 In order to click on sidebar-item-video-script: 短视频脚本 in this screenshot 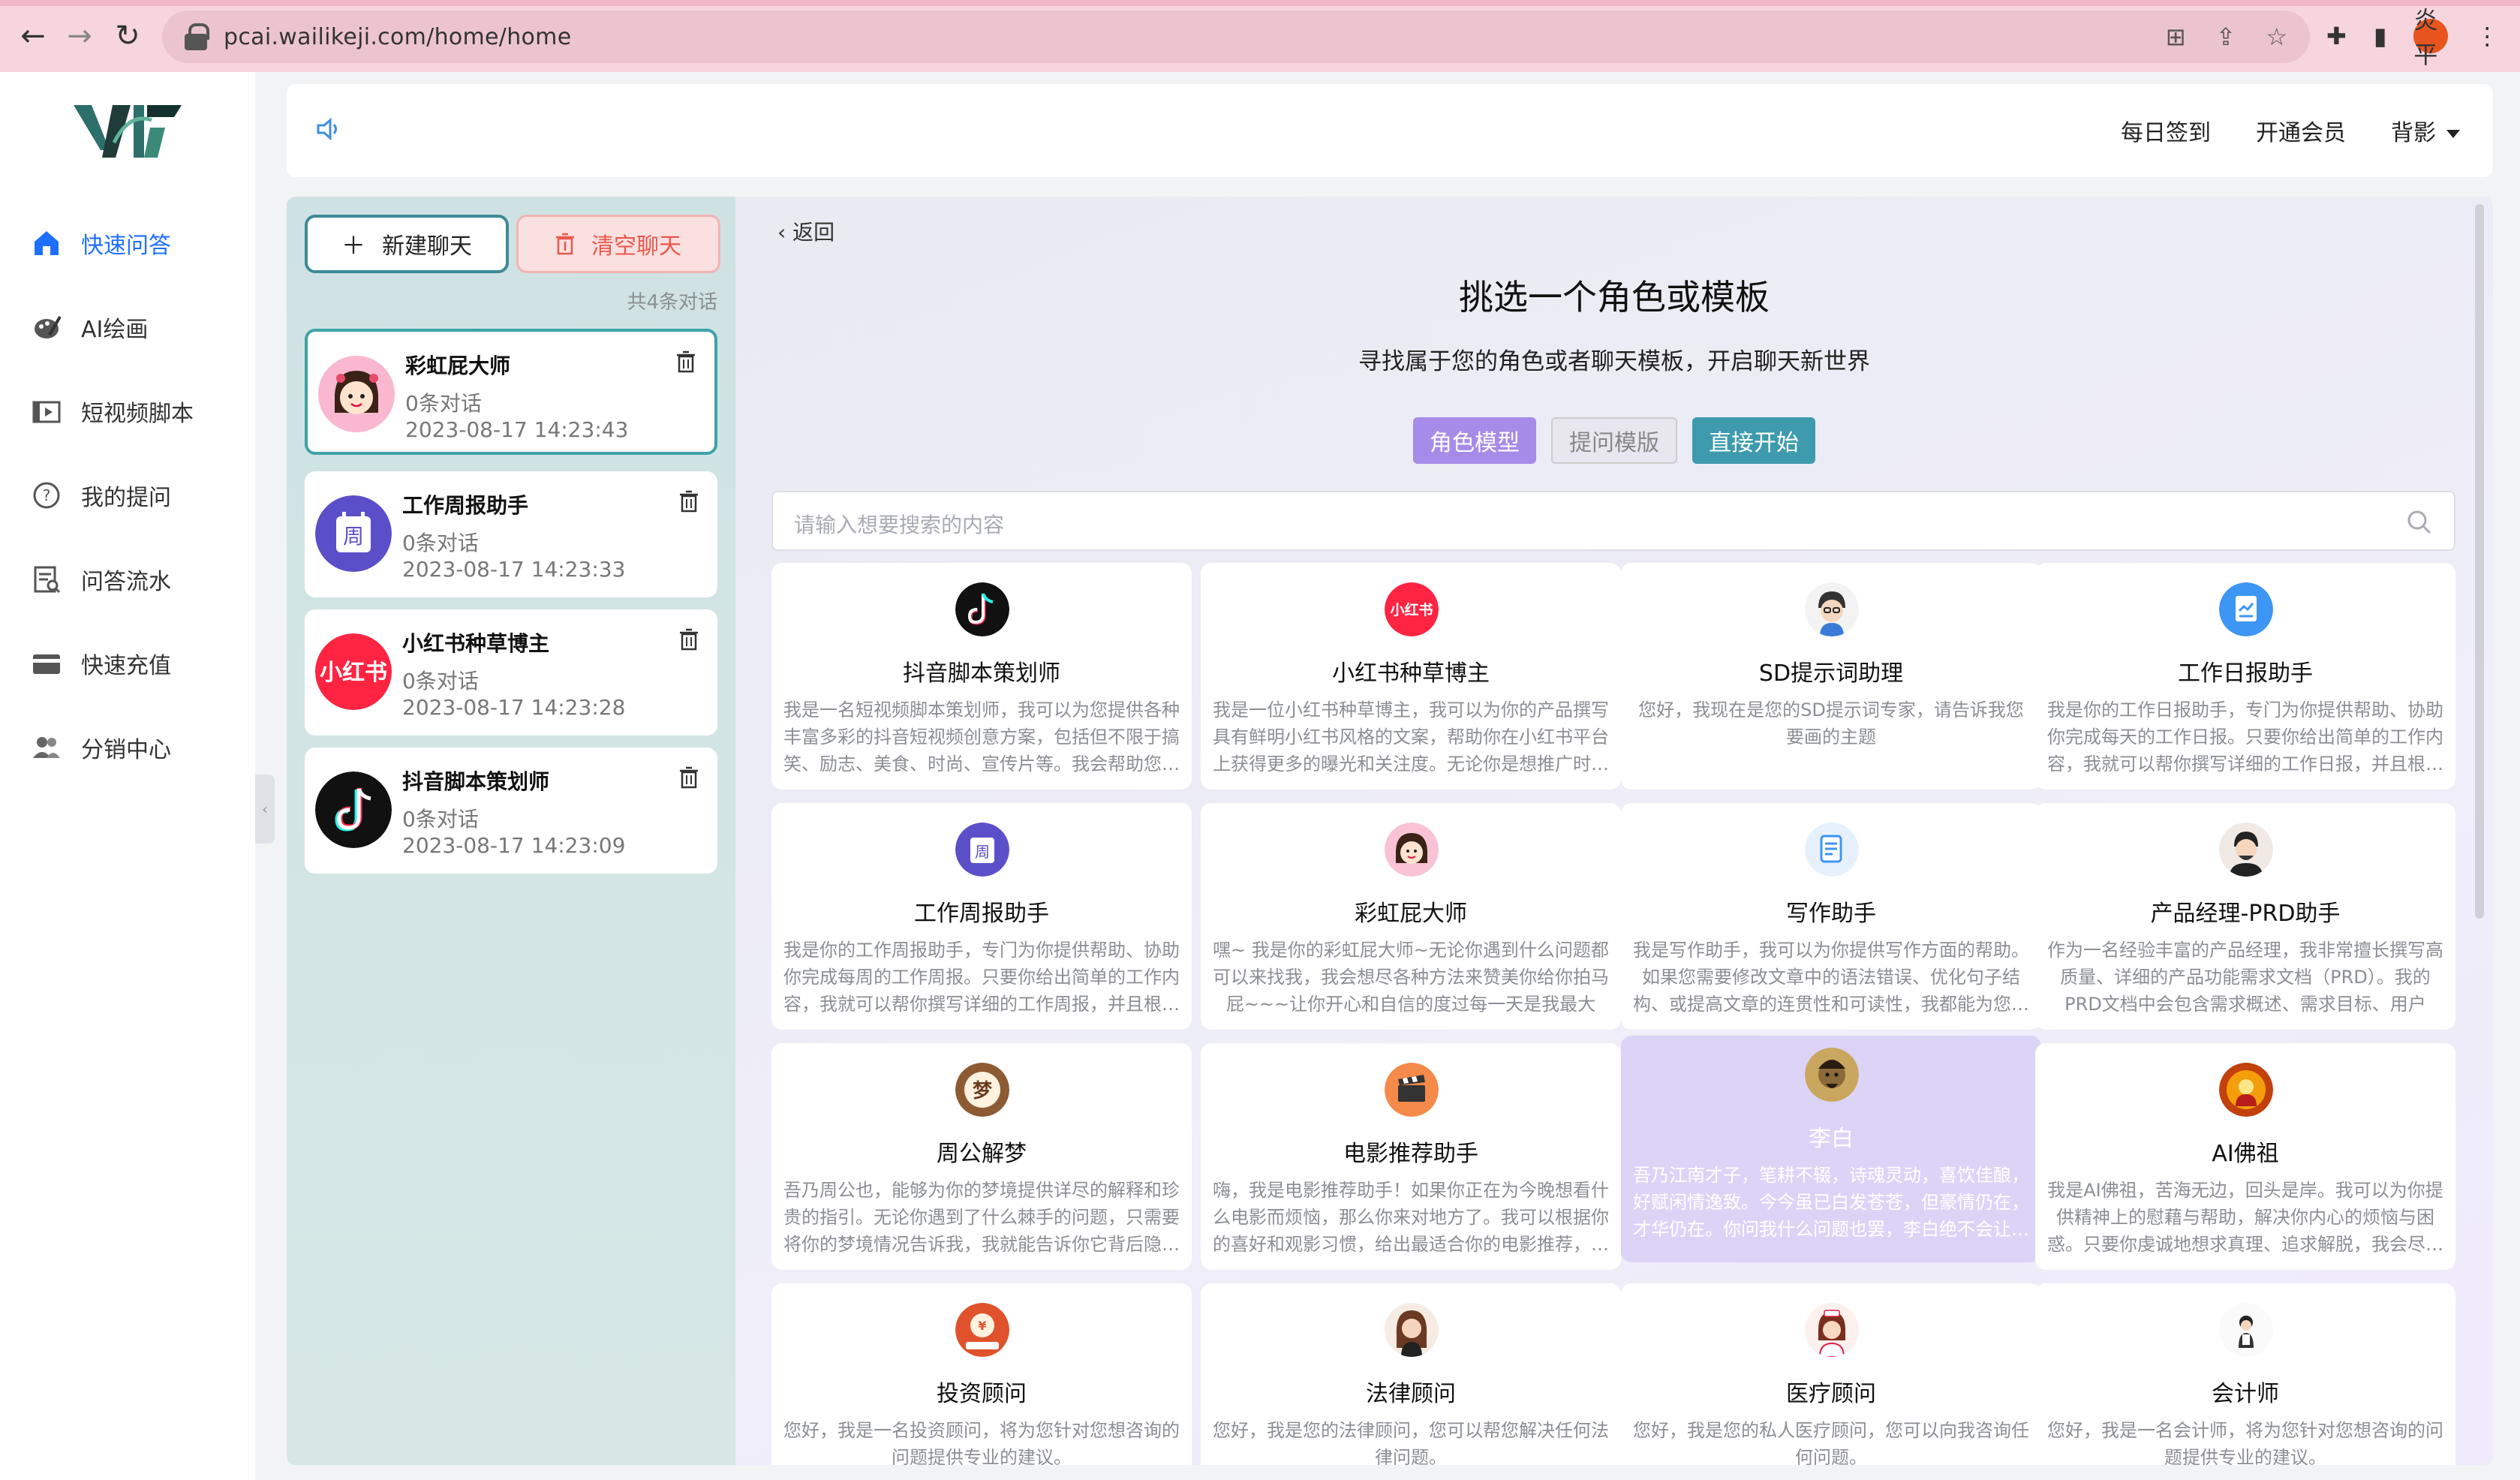, I will do `click(127, 411)`.